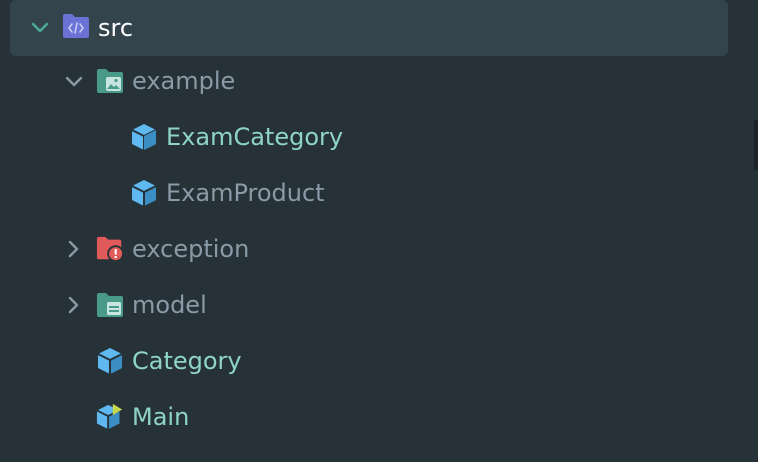 This screenshot has width=758, height=462. Describe the element at coordinates (245, 193) in the screenshot. I see `tree-item-label: ExamProduct` at that location.